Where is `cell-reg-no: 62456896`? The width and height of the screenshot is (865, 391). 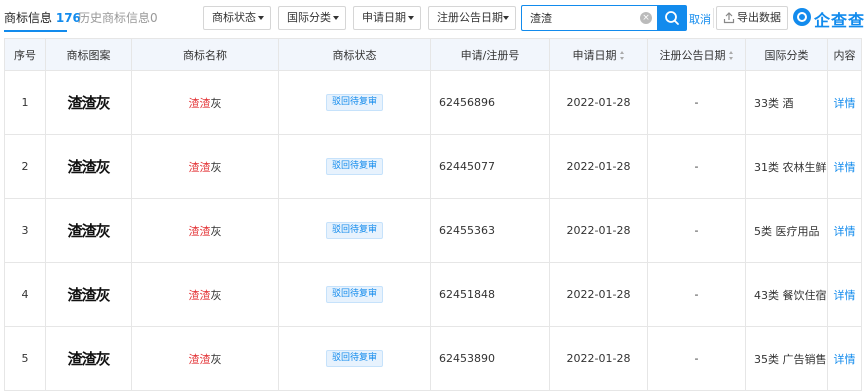 cell-reg-no: 62456896 is located at coordinates (490, 102).